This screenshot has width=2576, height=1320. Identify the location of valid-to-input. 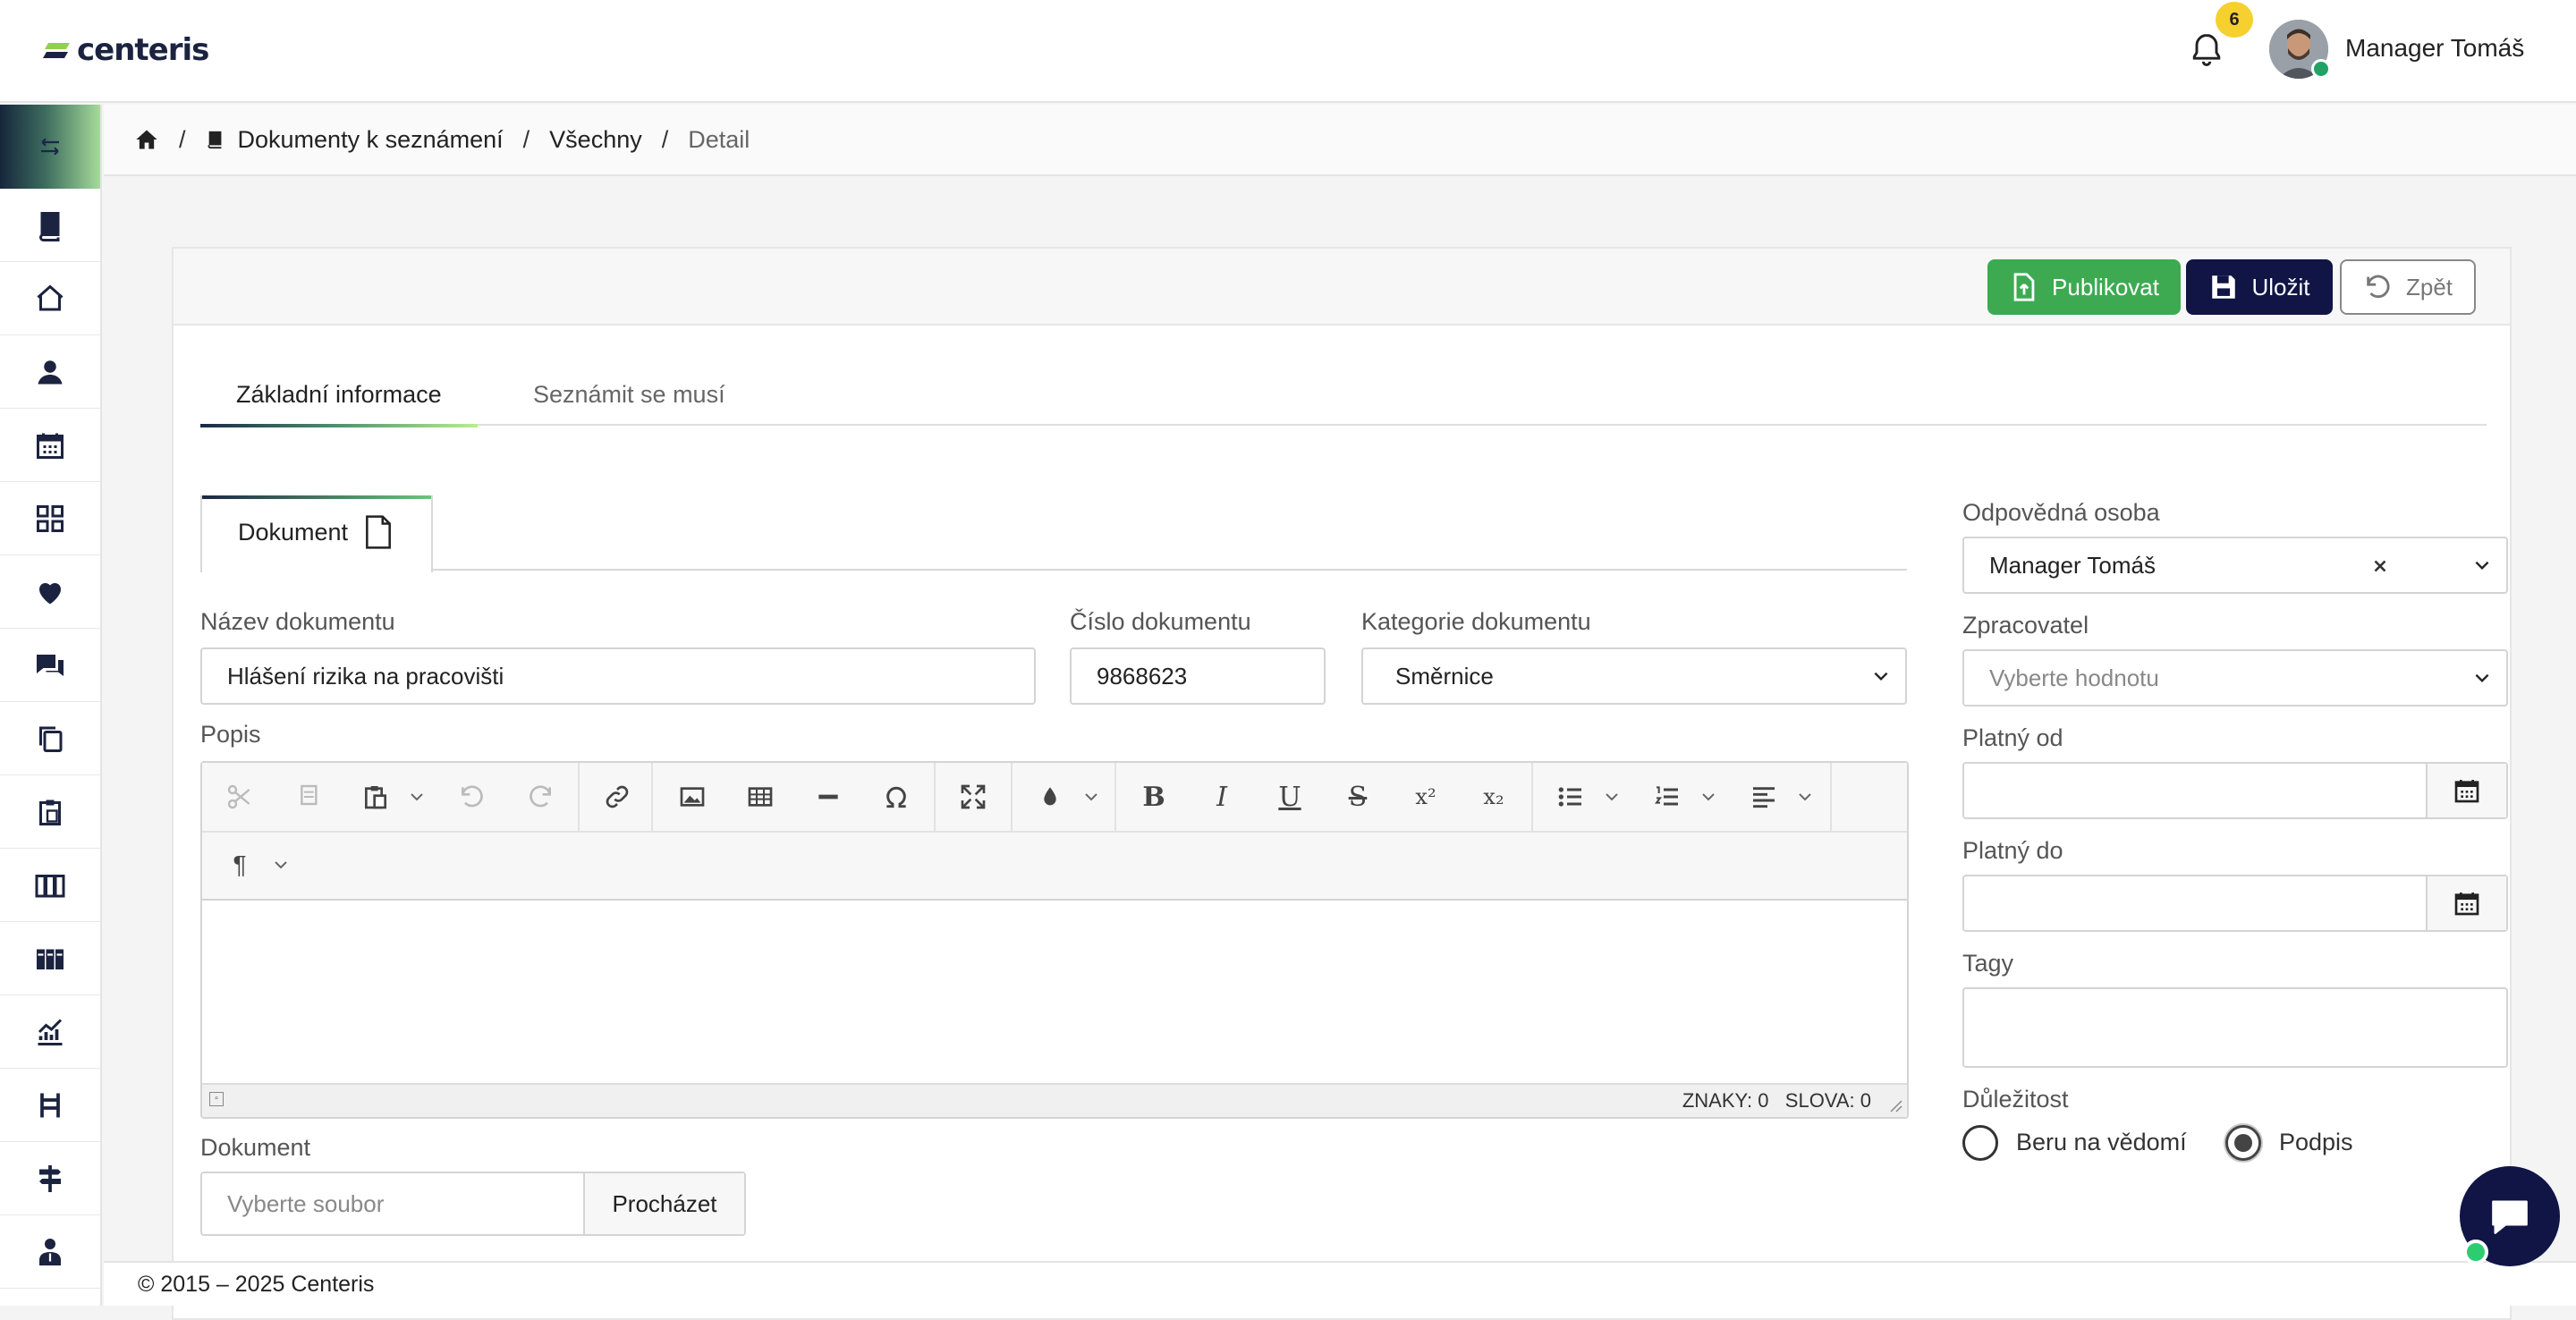
(2235, 903).